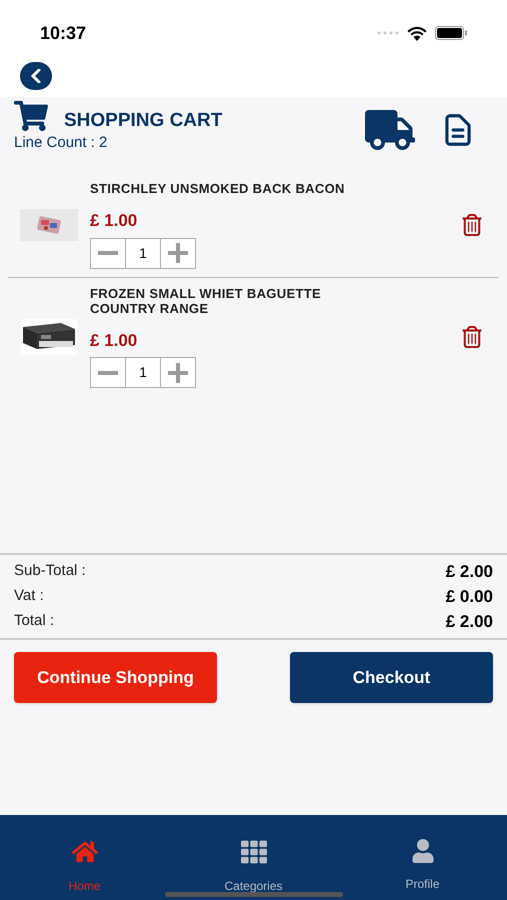  Describe the element at coordinates (422, 851) in the screenshot. I see `user-icon` at that location.